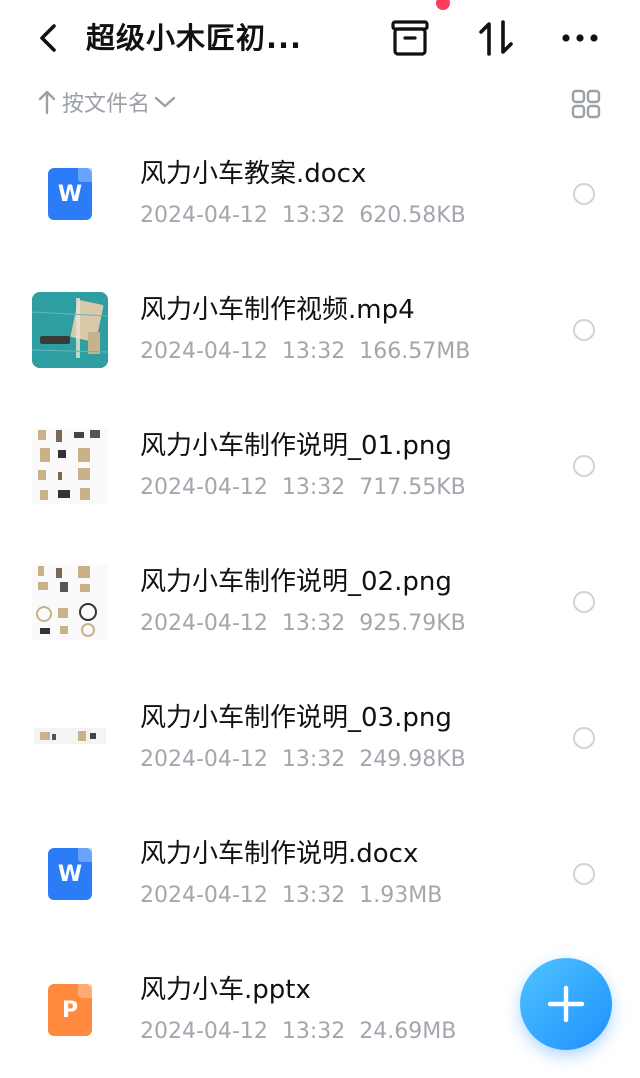 This screenshot has height=1078, width=640. I want to click on list-item: W 风力小车教案.docx 2024-04-12 13:32 620.58KB, so click(320, 194).